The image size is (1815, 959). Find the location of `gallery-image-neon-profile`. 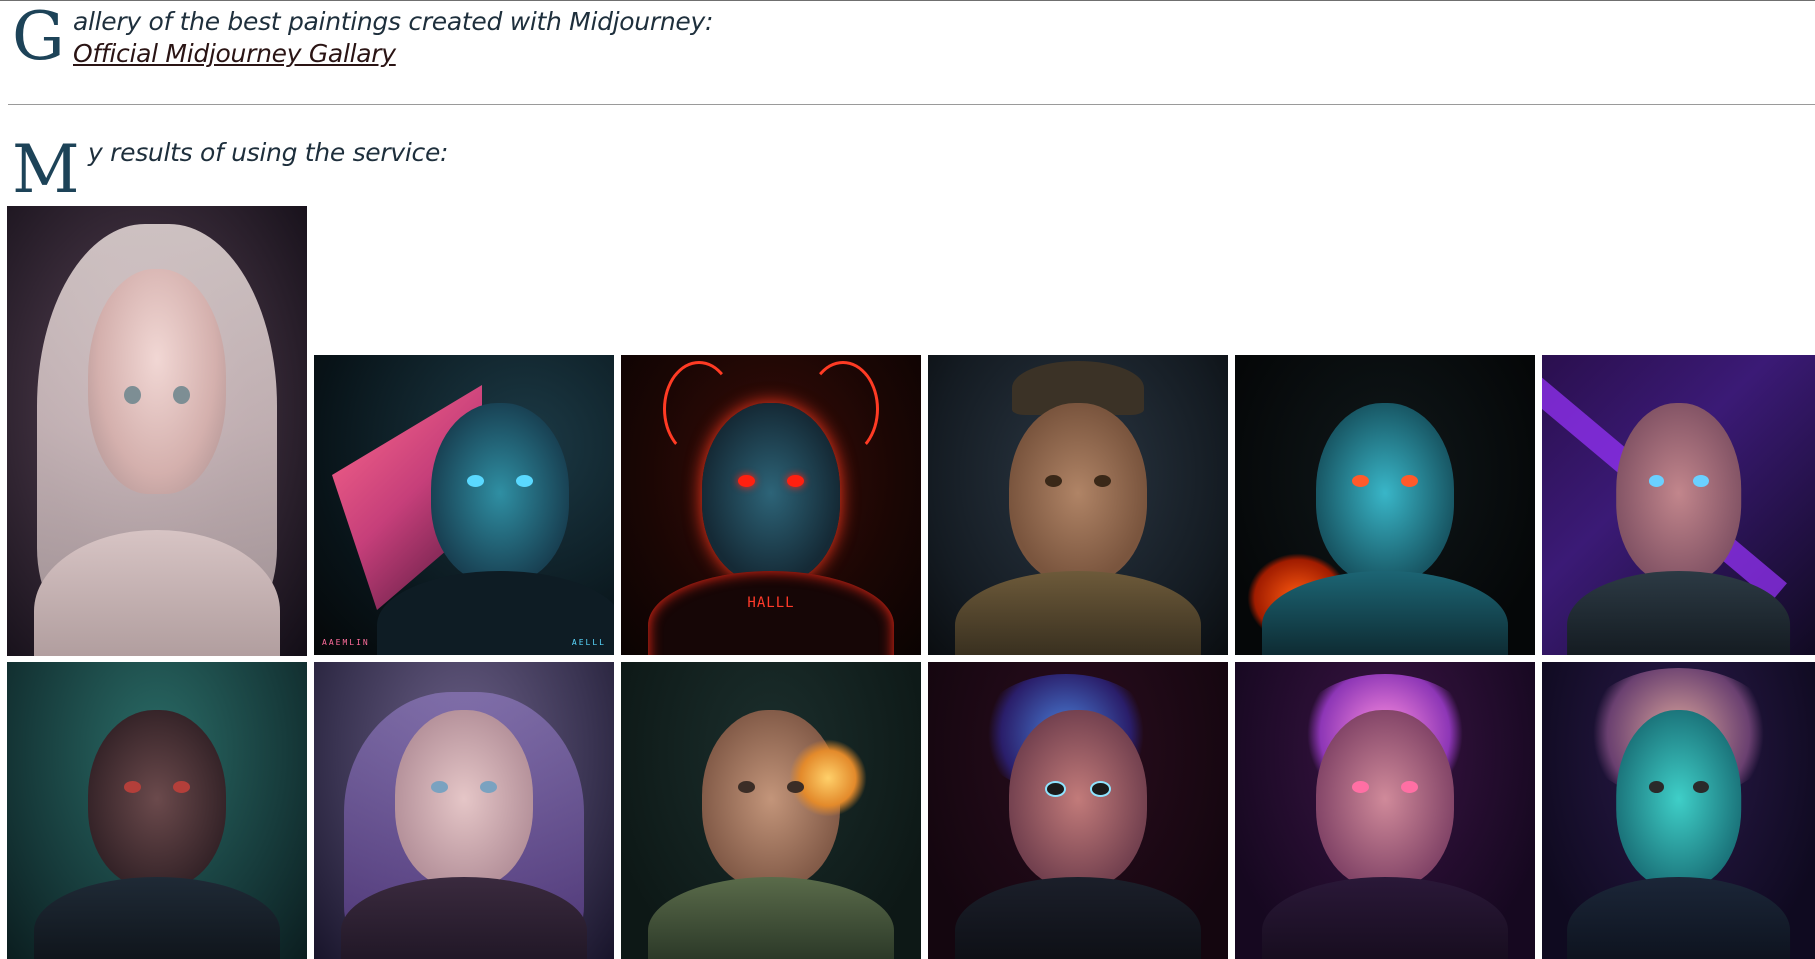

gallery-image-neon-profile is located at coordinates (1385, 810).